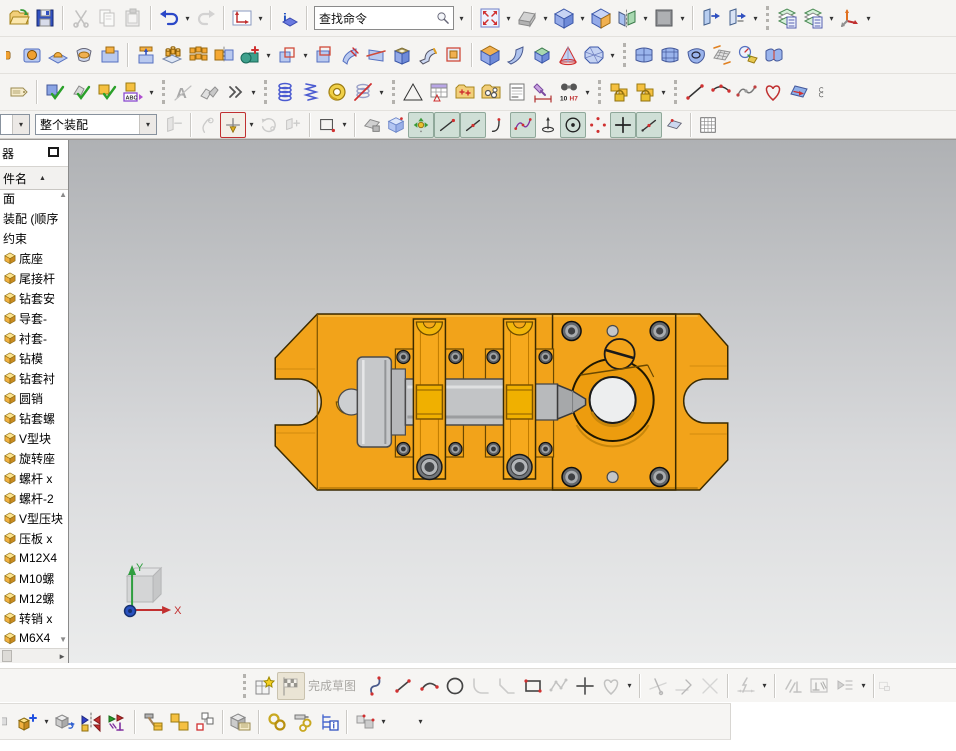  I want to click on more-commands-button, so click(235, 92).